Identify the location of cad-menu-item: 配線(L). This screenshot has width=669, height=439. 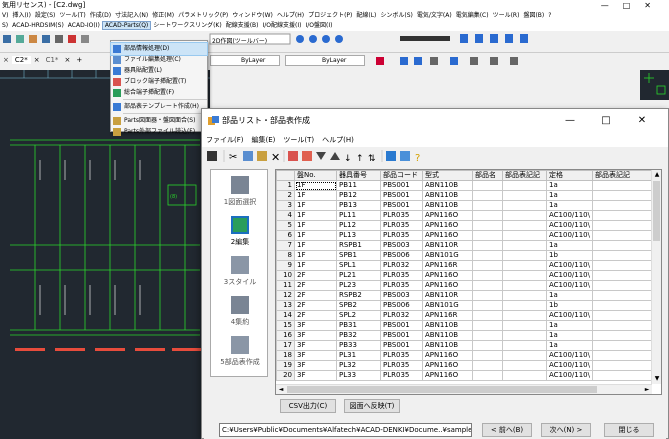
(366, 15).